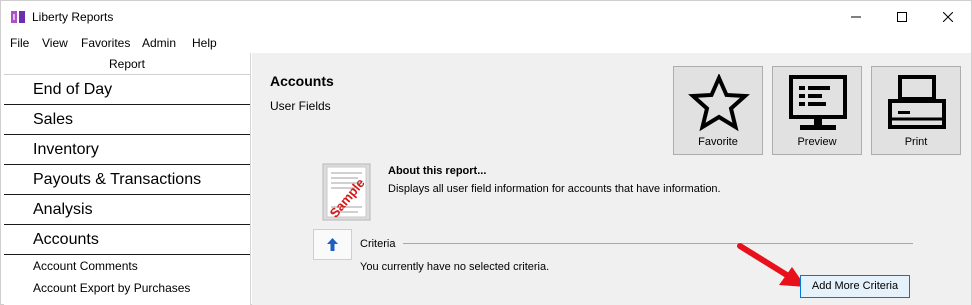 Image resolution: width=972 pixels, height=305 pixels. I want to click on sidebar-item-sales: Sales, so click(127, 120).